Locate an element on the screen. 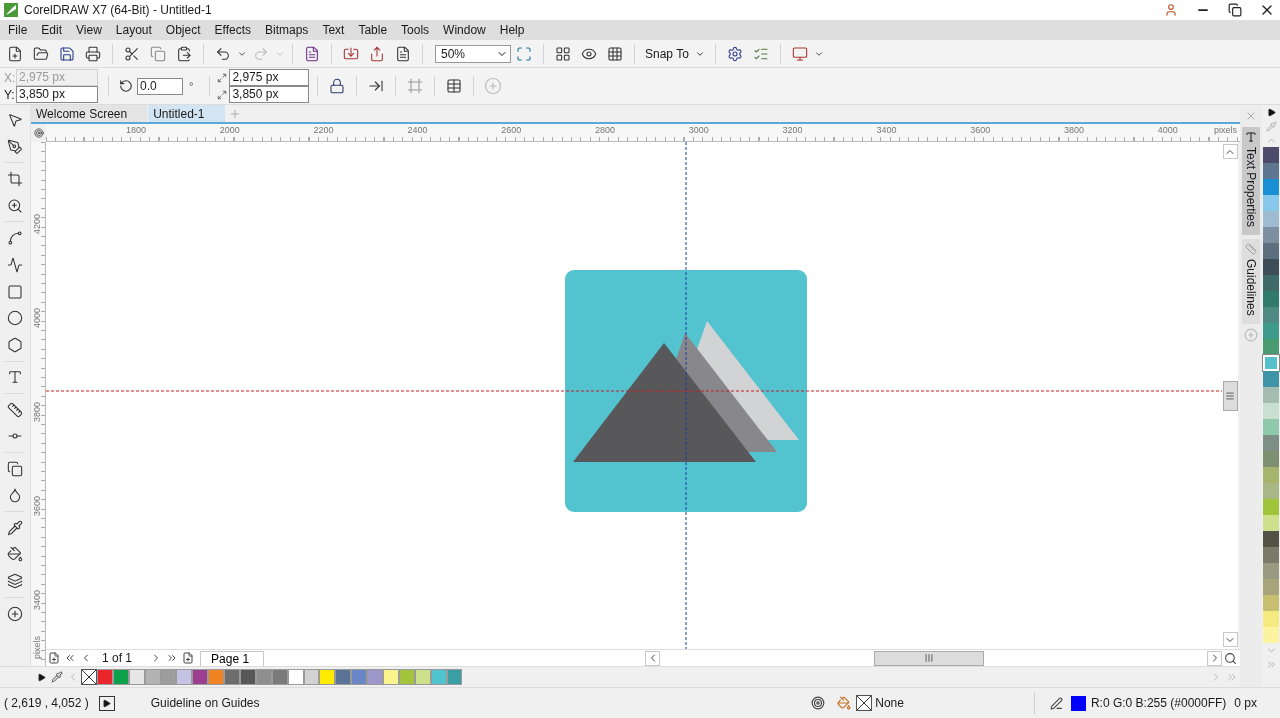 Image resolution: width=1280 pixels, height=718 pixels. eyedropper-icon is located at coordinates (57, 677).